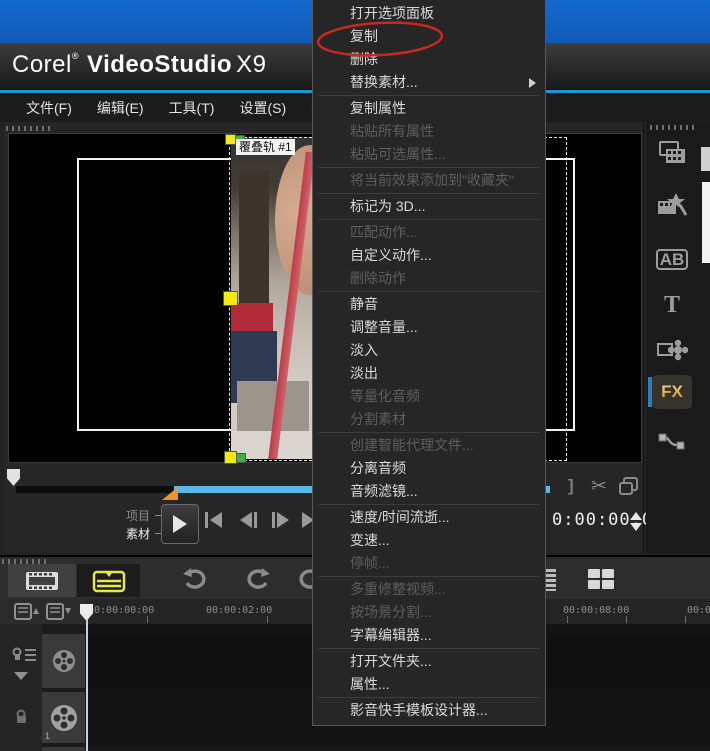 This screenshot has height=751, width=710. Describe the element at coordinates (213, 520) in the screenshot. I see `go-start-button` at that location.